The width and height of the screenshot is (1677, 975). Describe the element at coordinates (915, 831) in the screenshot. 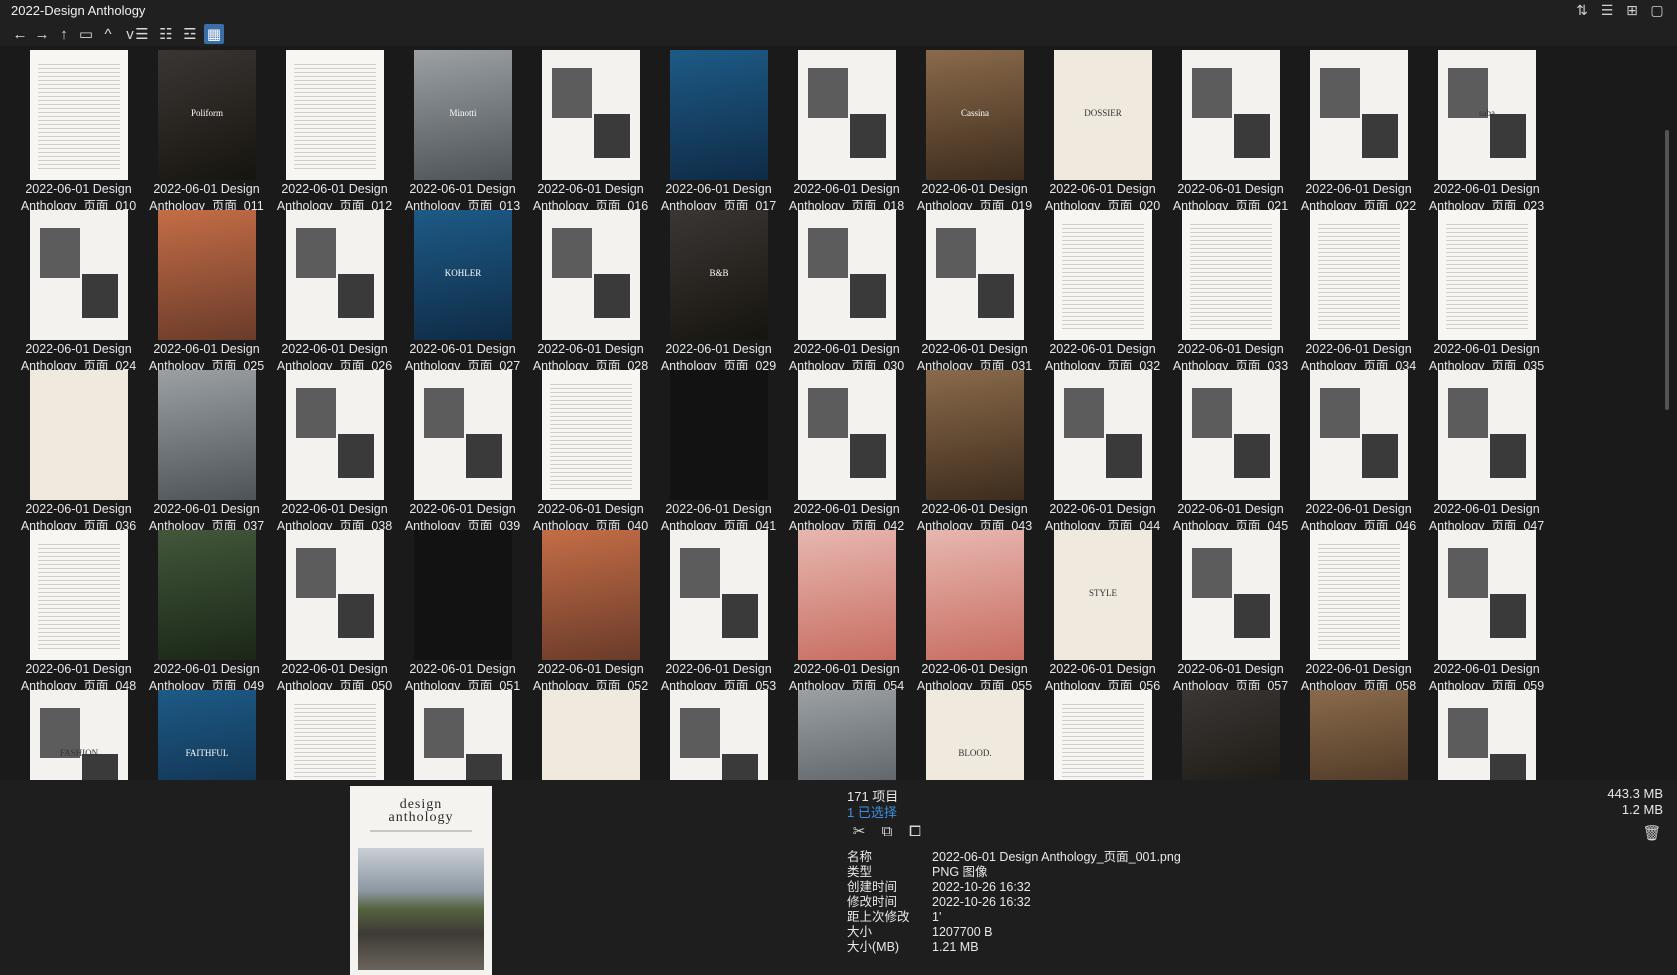

I see `open-icon: ⧠` at that location.